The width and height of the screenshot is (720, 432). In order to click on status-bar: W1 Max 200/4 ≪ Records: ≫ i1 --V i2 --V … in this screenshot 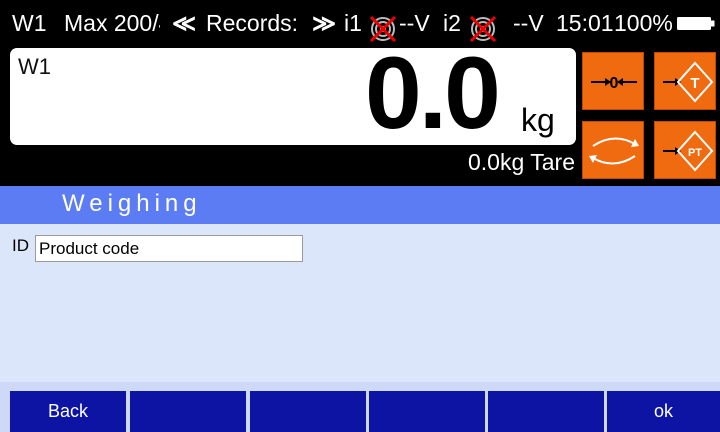, I will do `click(360, 23)`.